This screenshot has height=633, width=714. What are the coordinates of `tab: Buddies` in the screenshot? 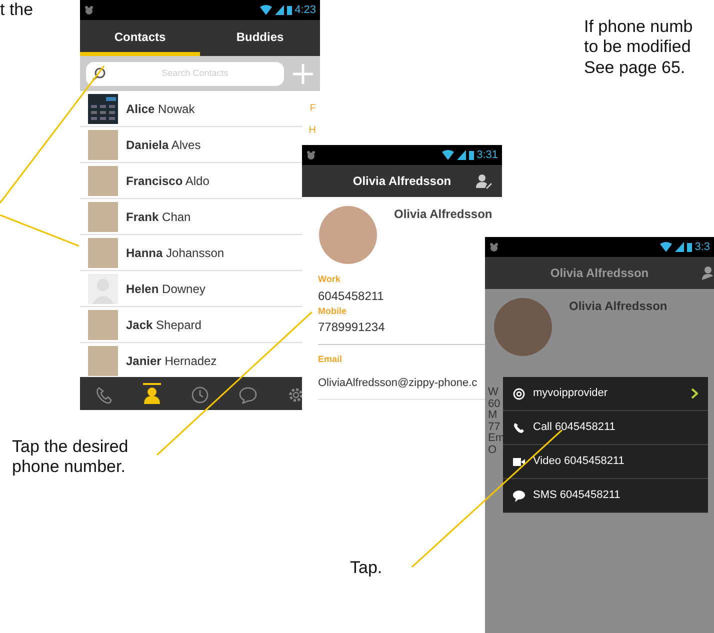 It's located at (260, 38).